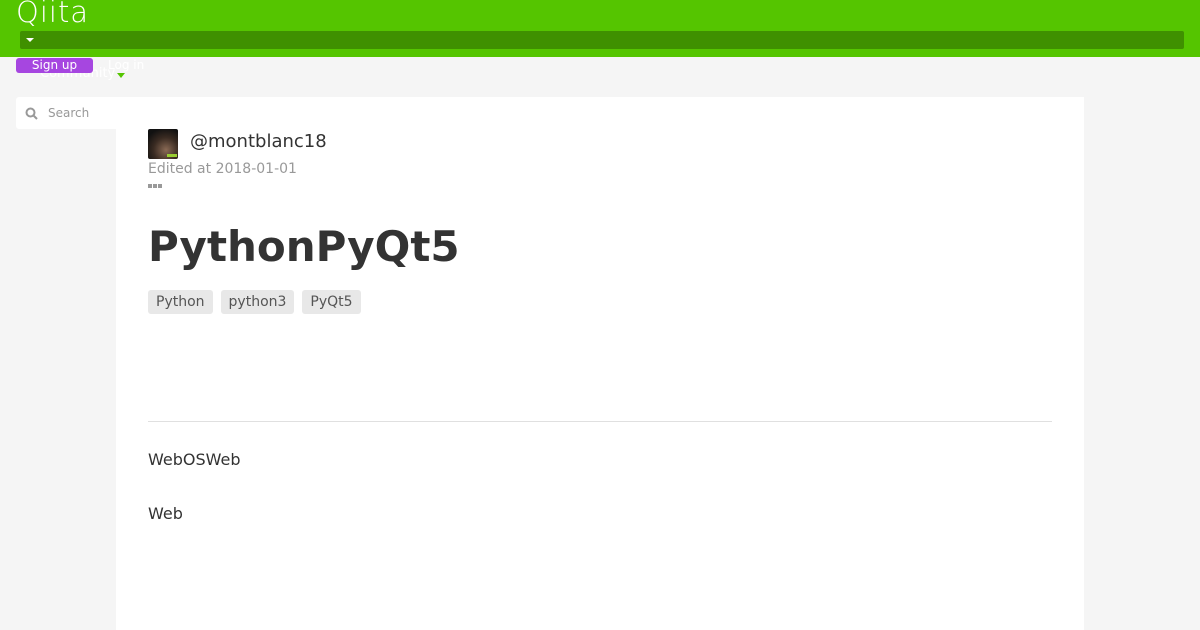 Image resolution: width=1200 pixels, height=630 pixels. Describe the element at coordinates (257, 302) in the screenshot. I see `tag-python3: python3` at that location.